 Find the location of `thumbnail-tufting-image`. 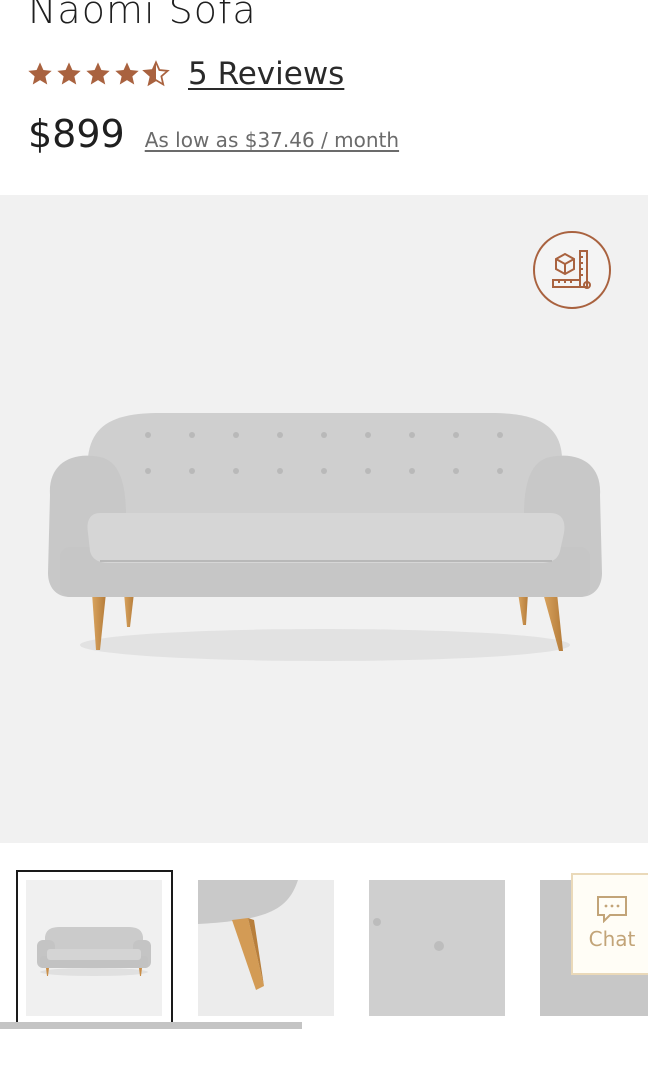

thumbnail-tufting-image is located at coordinates (437, 948).